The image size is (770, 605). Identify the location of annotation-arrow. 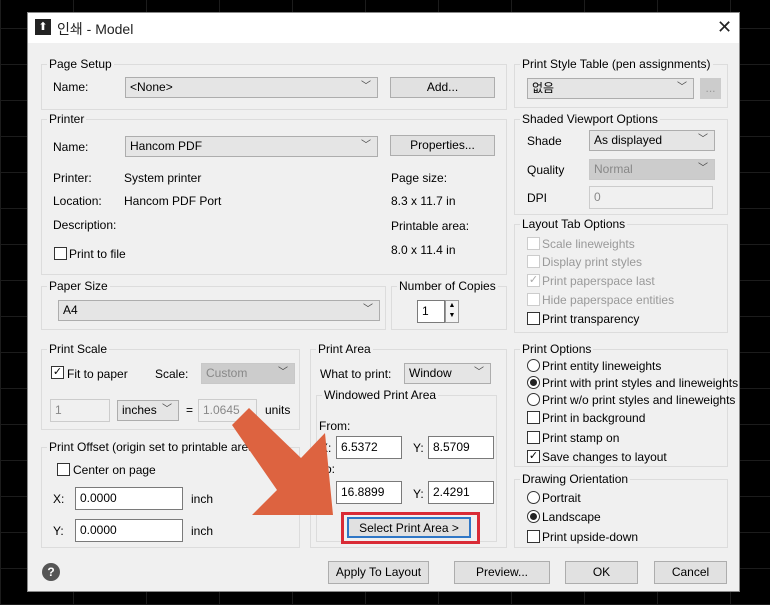
(282, 461).